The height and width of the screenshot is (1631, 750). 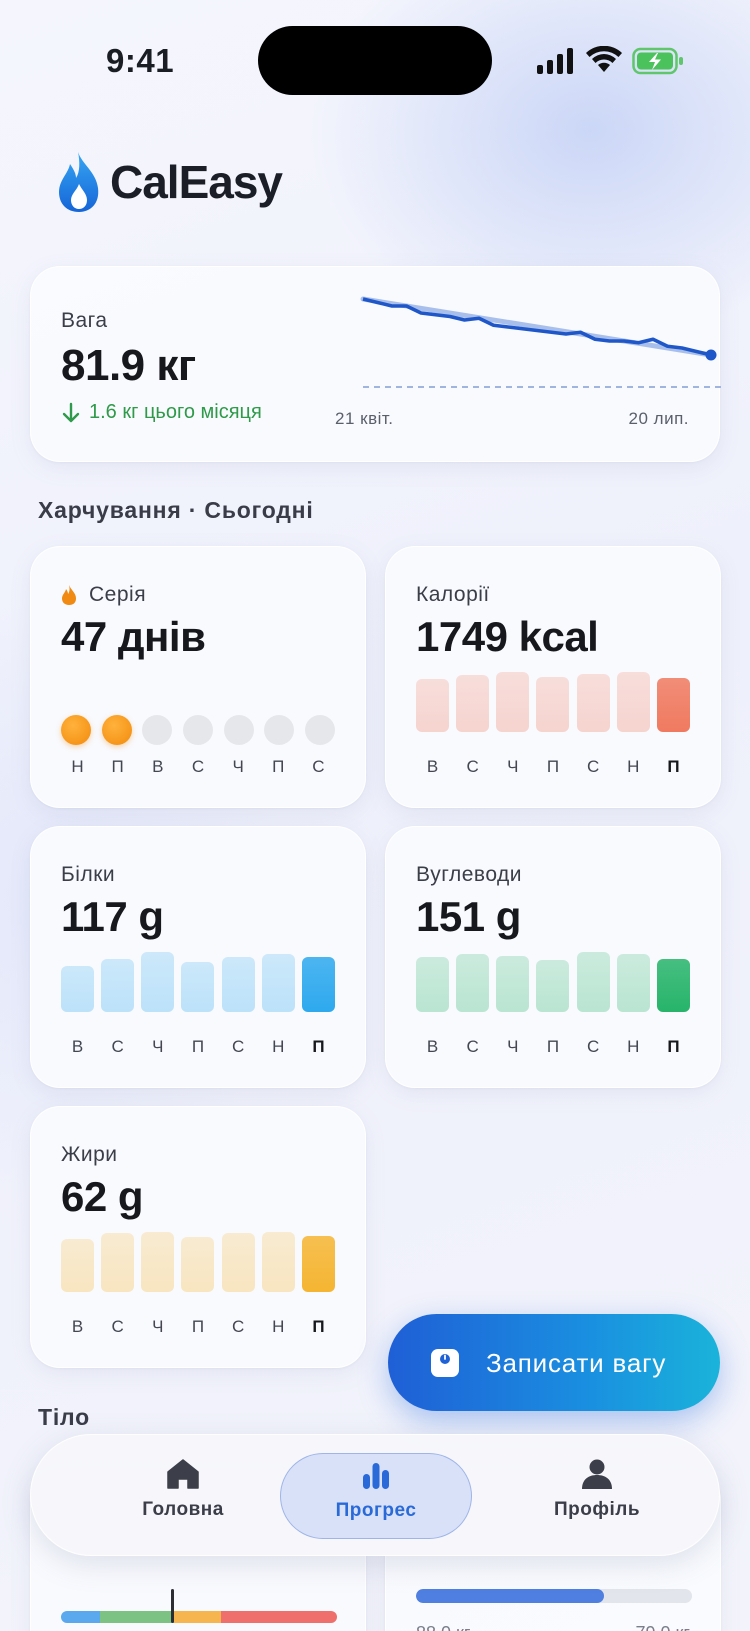 I want to click on streak-day-label: Н, so click(x=77, y=766).